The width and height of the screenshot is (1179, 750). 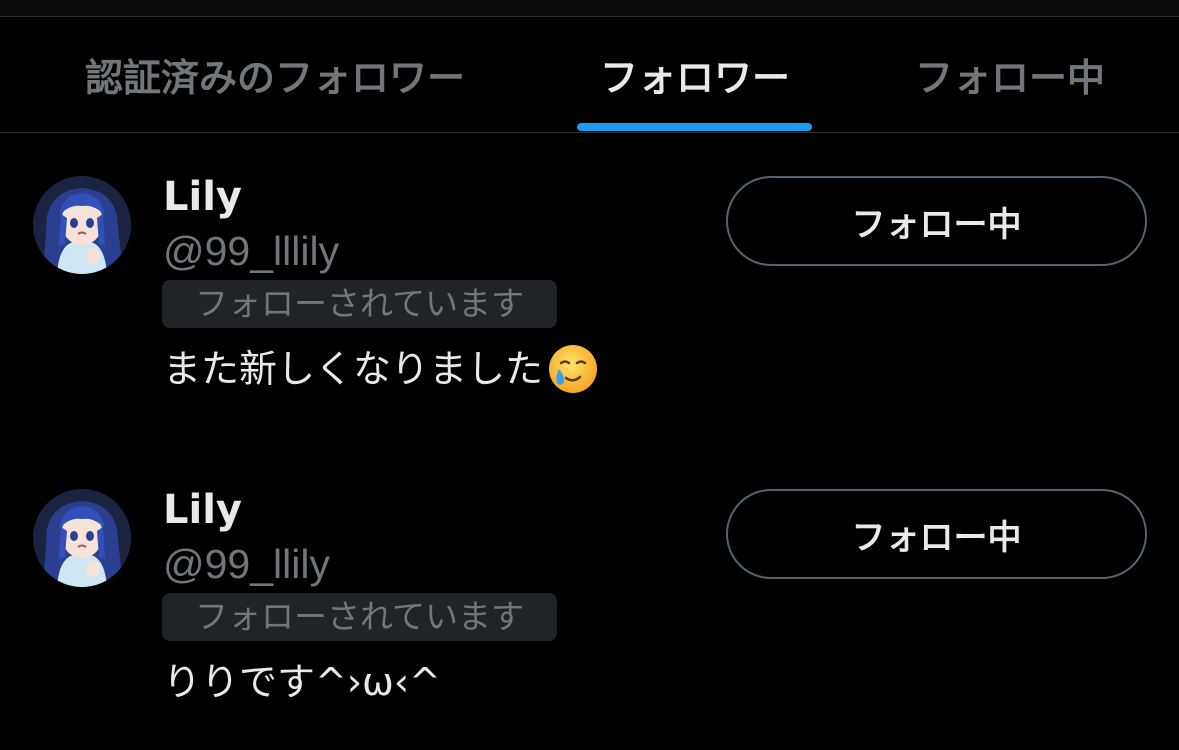 What do you see at coordinates (695, 74) in the screenshot?
I see `tab-followers: フォロワー` at bounding box center [695, 74].